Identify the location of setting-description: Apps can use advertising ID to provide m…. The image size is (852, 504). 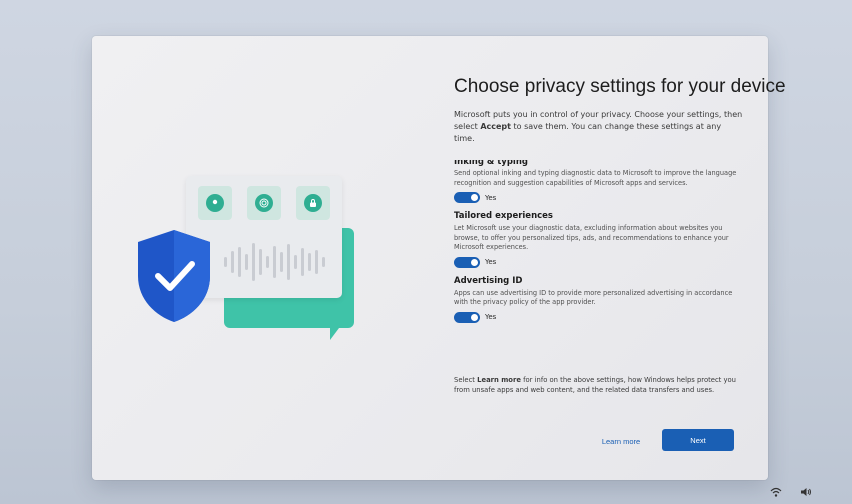
(593, 297).